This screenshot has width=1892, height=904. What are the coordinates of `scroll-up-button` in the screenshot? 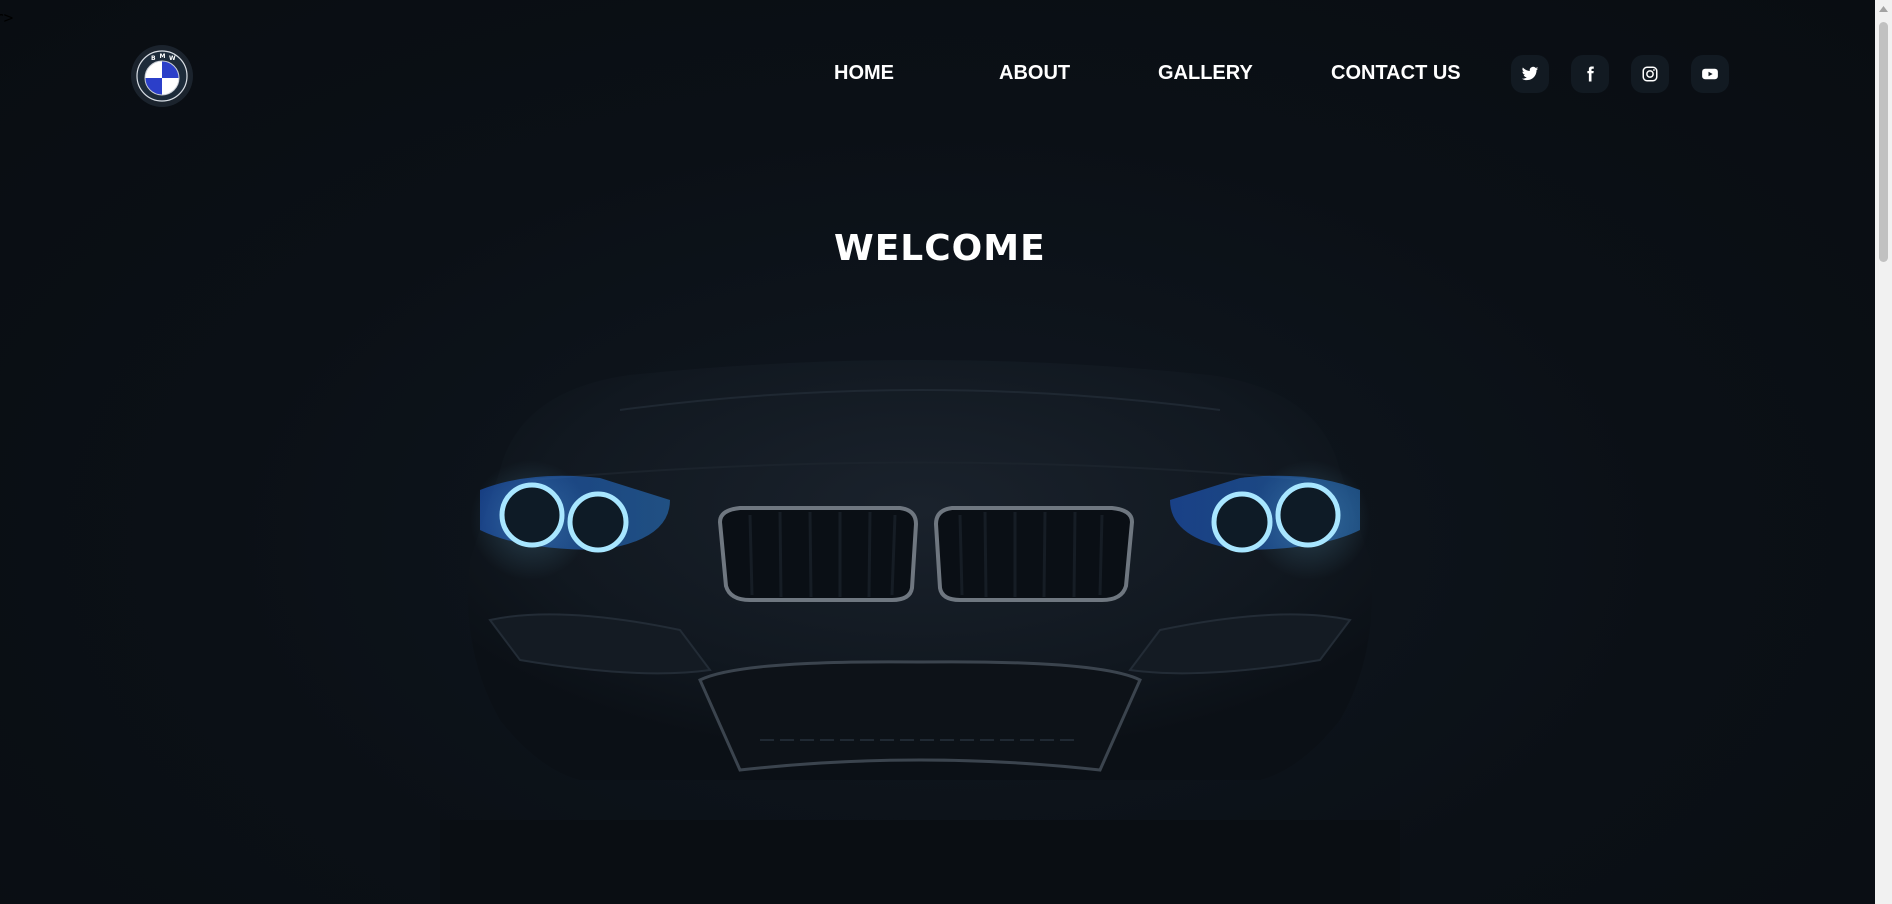 It's located at (1883, 8).